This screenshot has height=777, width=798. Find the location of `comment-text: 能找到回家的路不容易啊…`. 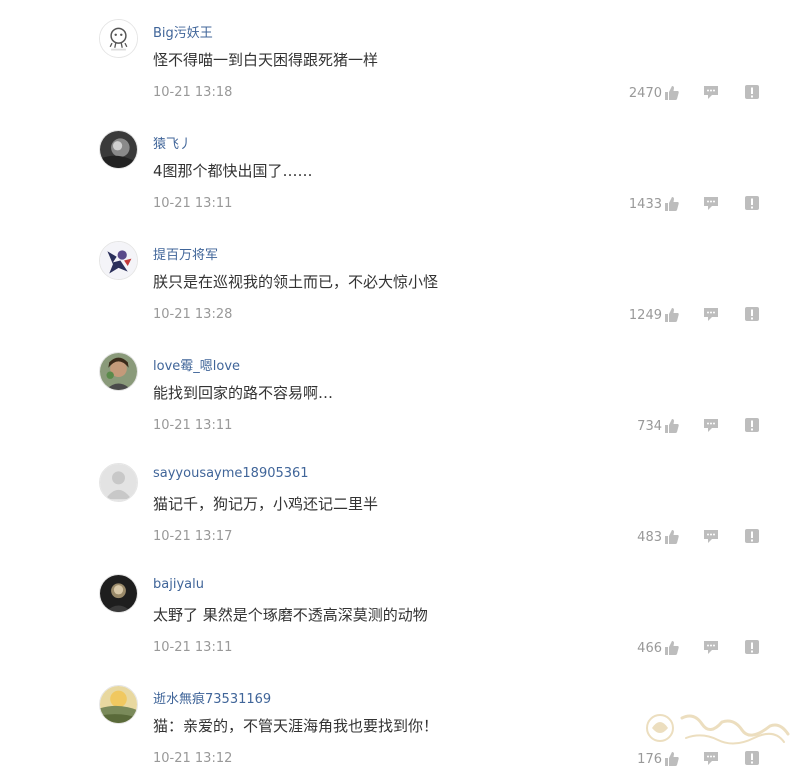

comment-text: 能找到回家的路不容易啊… is located at coordinates (243, 393).